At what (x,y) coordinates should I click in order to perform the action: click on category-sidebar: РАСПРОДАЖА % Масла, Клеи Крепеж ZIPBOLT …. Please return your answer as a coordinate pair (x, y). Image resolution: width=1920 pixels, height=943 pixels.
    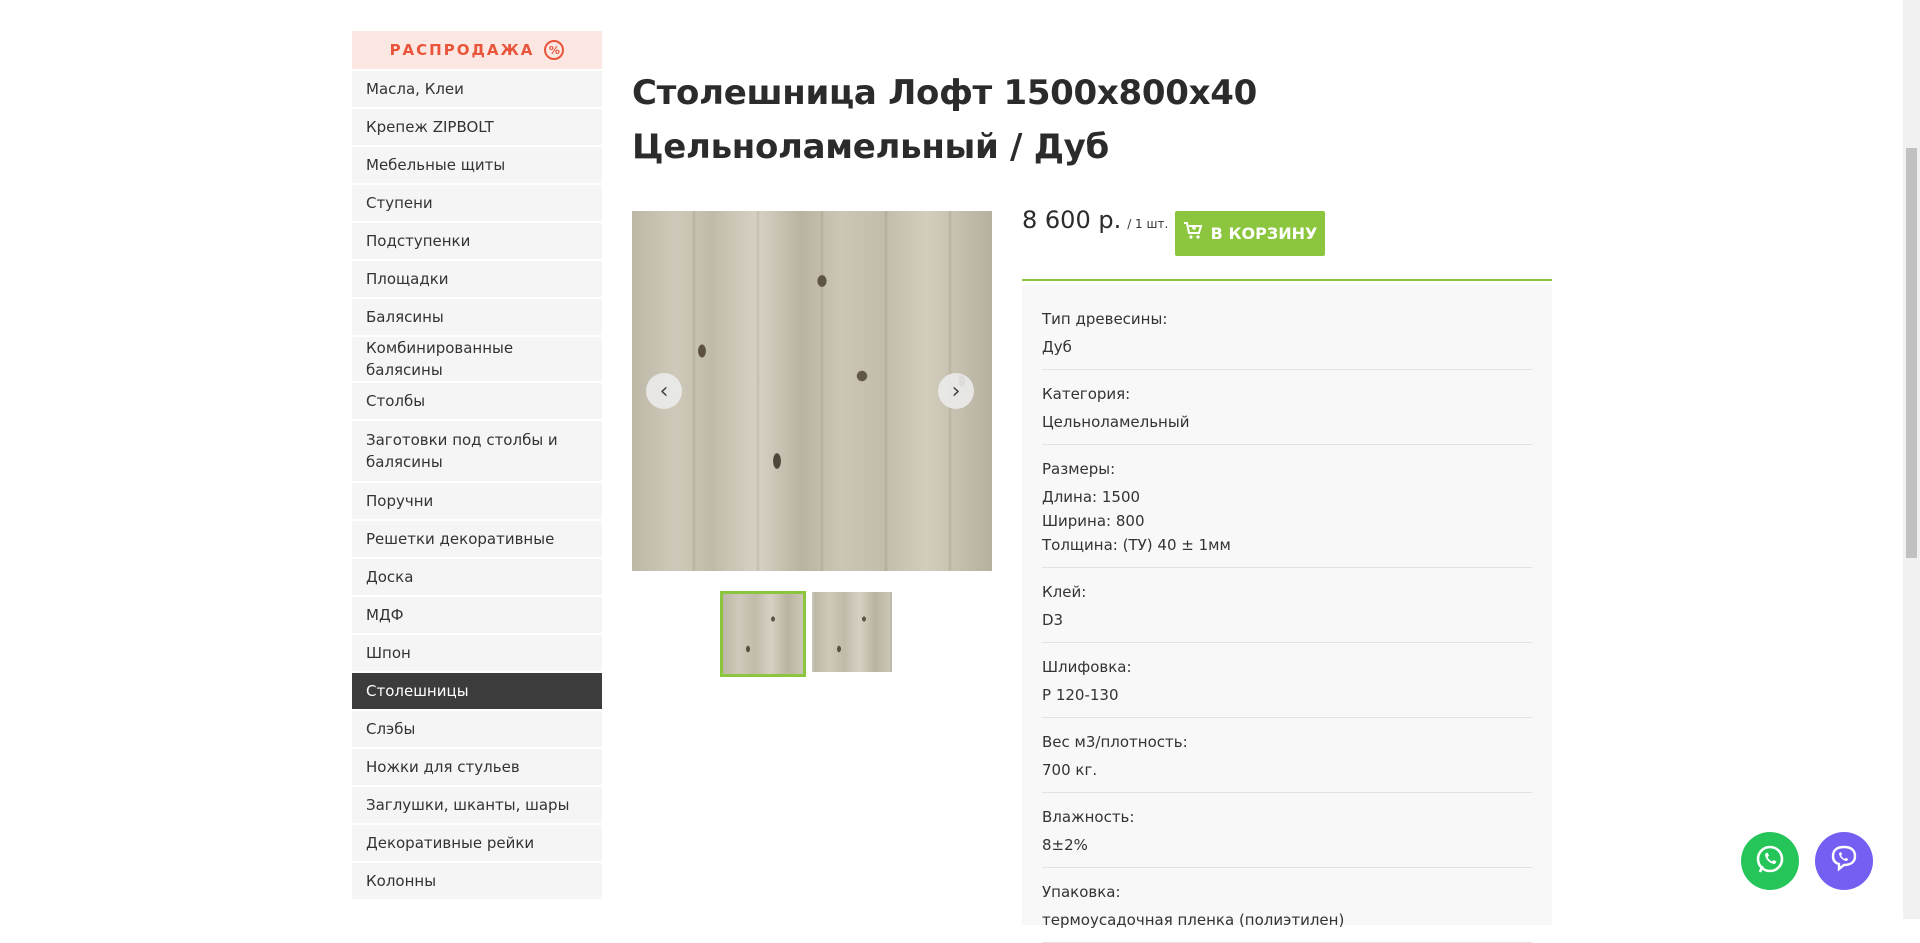
    Looking at the image, I should click on (477, 466).